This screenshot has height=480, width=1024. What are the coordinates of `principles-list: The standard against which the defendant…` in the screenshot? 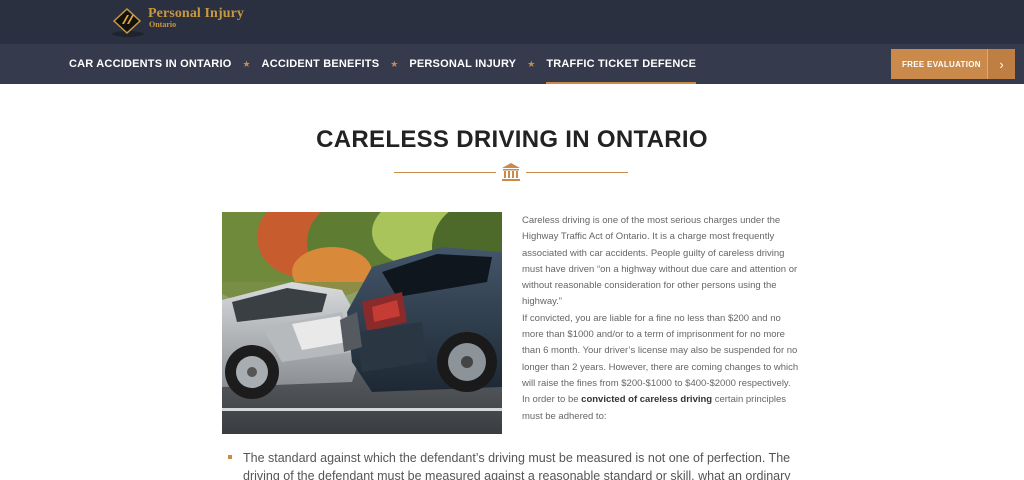 It's located at (513, 464).